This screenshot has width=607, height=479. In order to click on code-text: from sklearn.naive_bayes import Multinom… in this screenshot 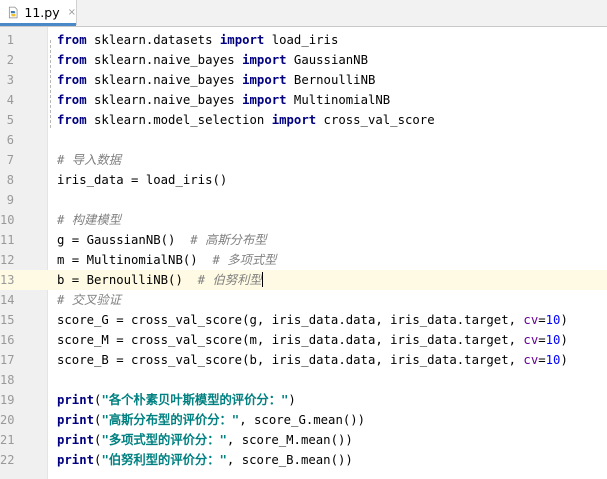, I will do `click(223, 100)`.